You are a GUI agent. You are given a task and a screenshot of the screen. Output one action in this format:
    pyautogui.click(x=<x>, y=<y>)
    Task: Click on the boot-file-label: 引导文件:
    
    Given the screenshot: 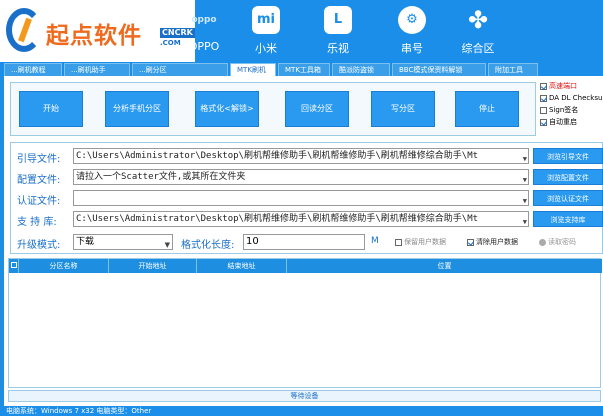 What is the action you would take?
    pyautogui.click(x=39, y=159)
    